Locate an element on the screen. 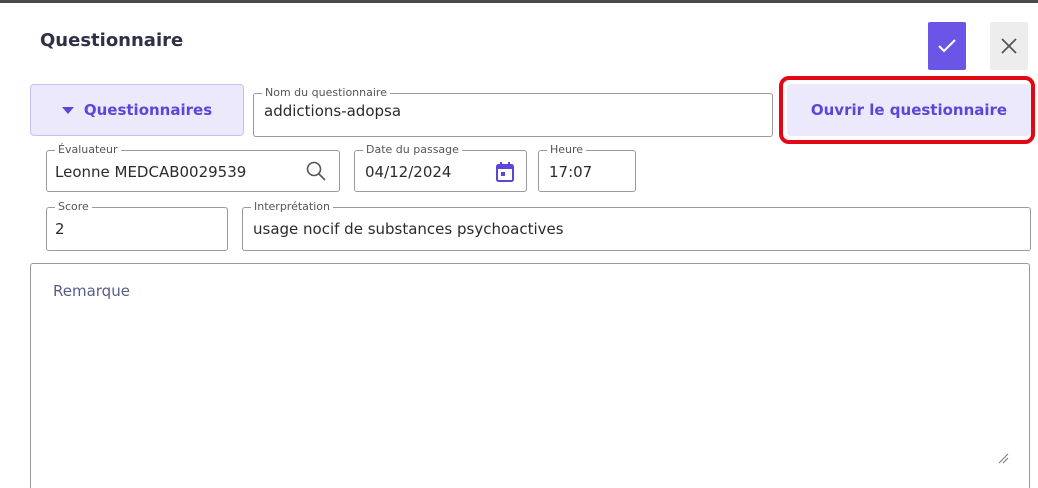 This screenshot has height=488, width=1038. check-icon is located at coordinates (947, 46).